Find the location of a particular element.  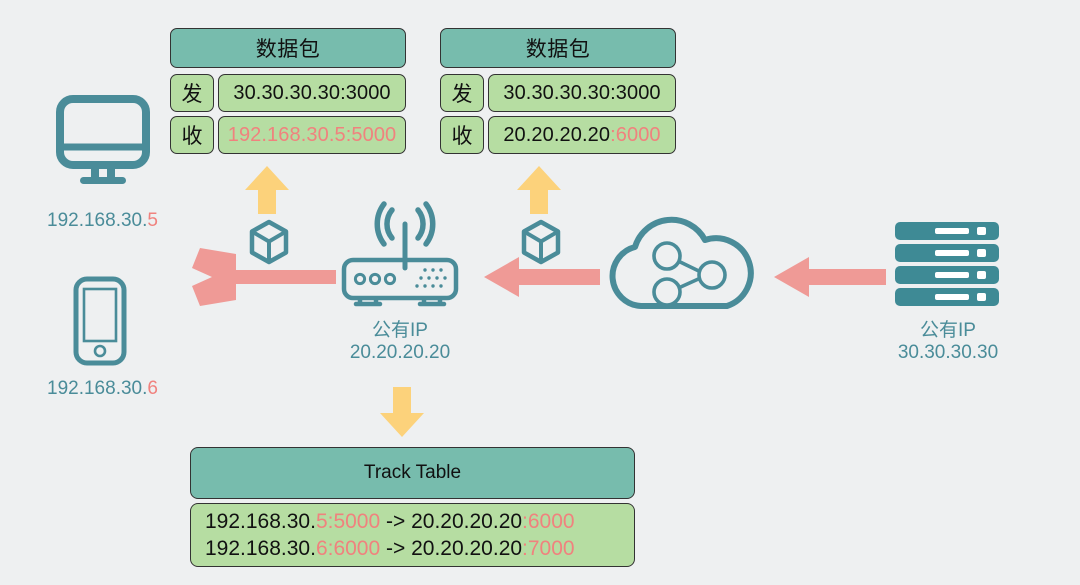

track-row-0-dst-prefix: 20.20.20.20 is located at coordinates (467, 521).